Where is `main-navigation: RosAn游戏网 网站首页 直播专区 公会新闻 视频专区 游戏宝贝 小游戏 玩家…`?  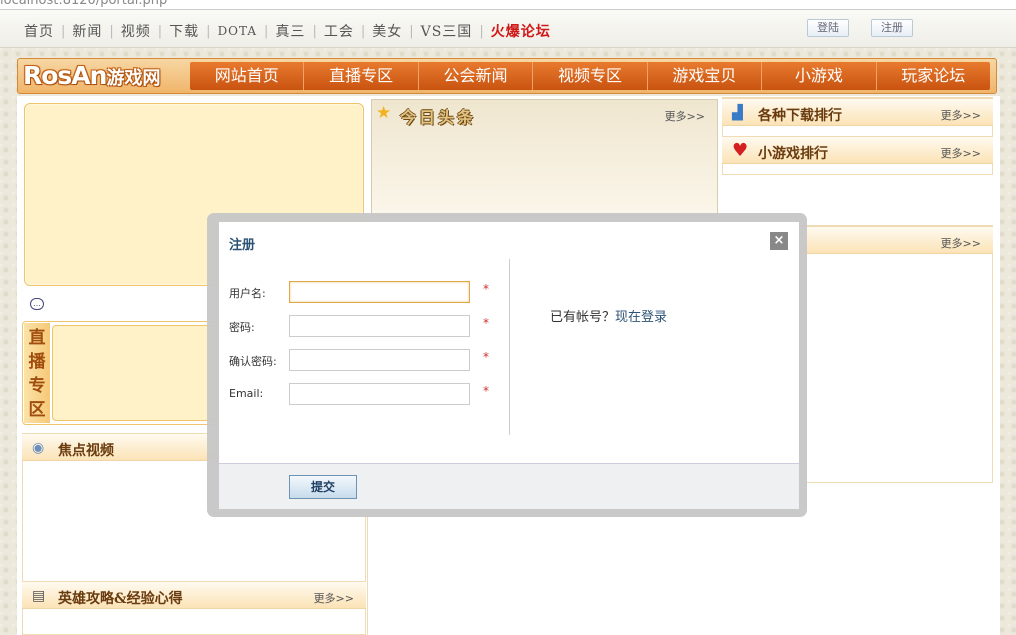
main-navigation: RosAn游戏网 网站首页 直播专区 公会新闻 视频专区 游戏宝贝 小游戏 玩家… is located at coordinates (507, 76).